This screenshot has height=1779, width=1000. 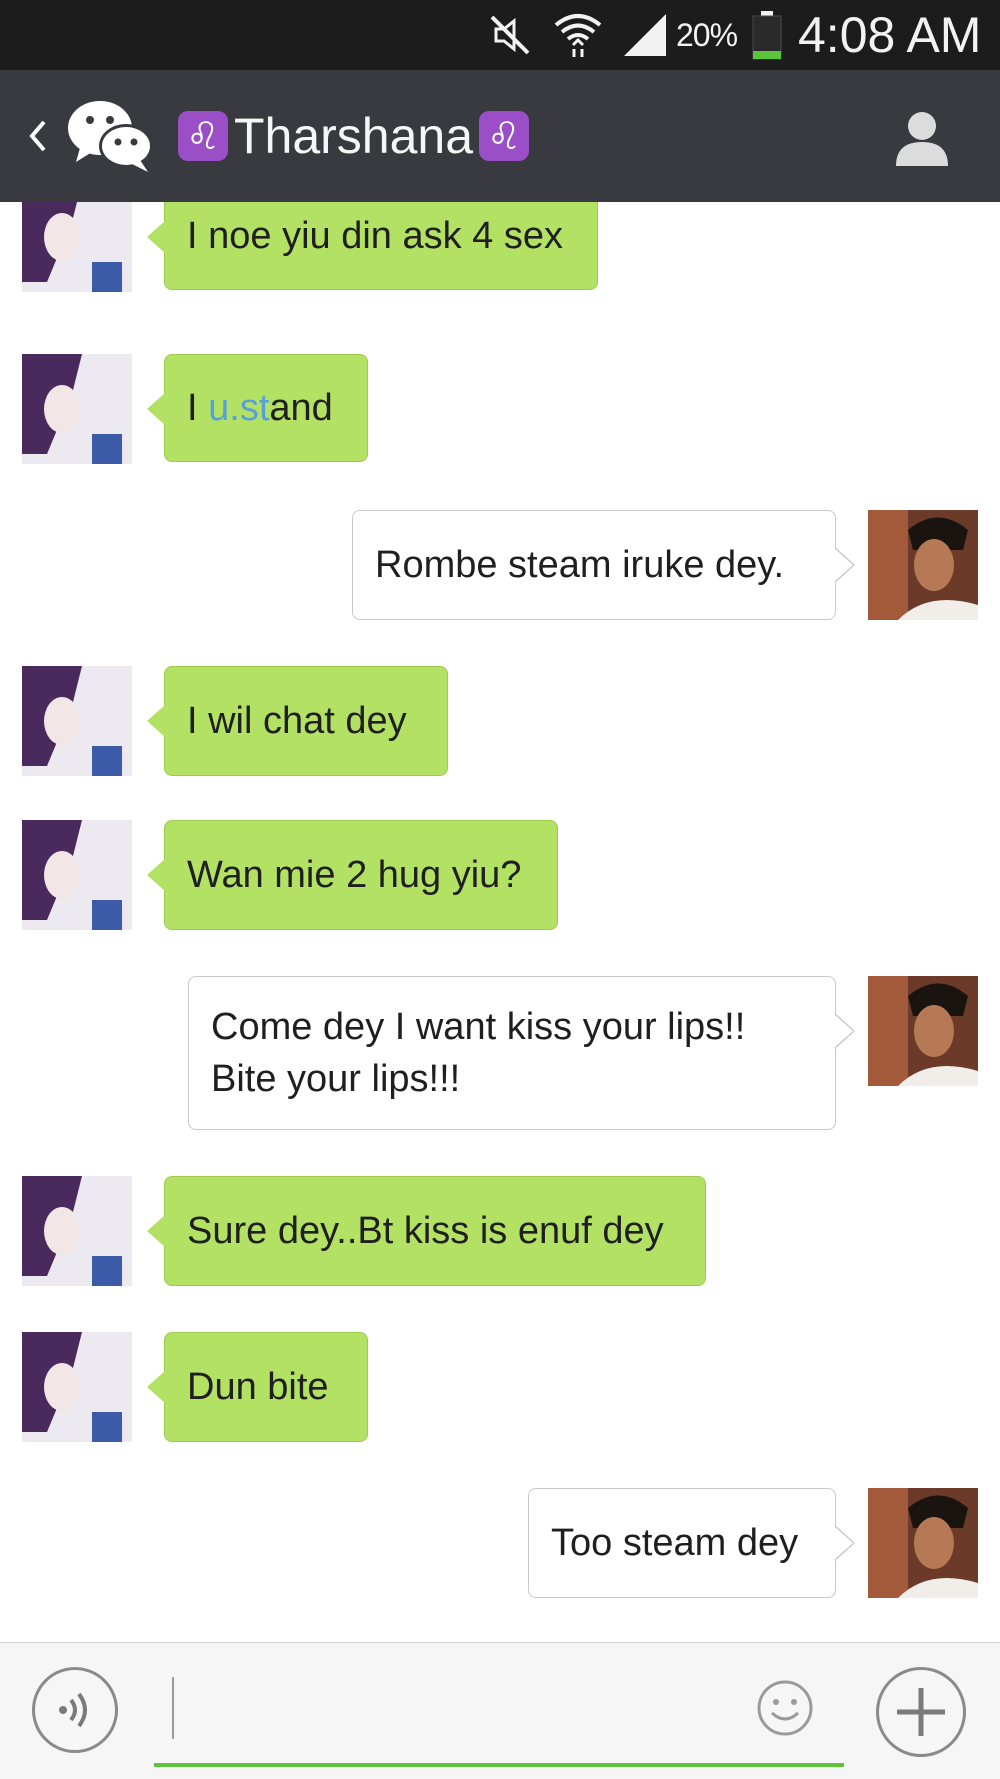 I want to click on clock: 4:08 AM, so click(x=890, y=35).